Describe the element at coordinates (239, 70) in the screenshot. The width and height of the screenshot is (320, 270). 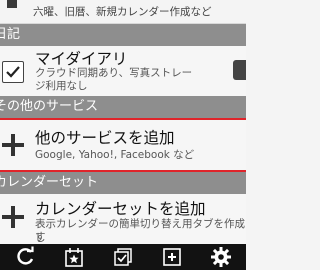
I see `diary-toggle-icon` at that location.